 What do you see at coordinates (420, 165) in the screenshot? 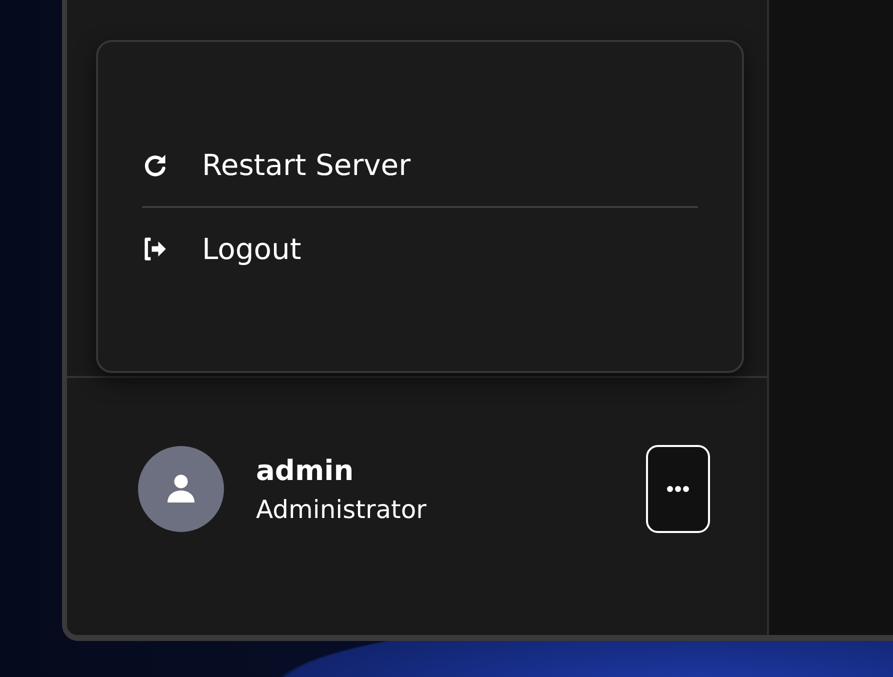
I see `menu-item: Restart Server` at bounding box center [420, 165].